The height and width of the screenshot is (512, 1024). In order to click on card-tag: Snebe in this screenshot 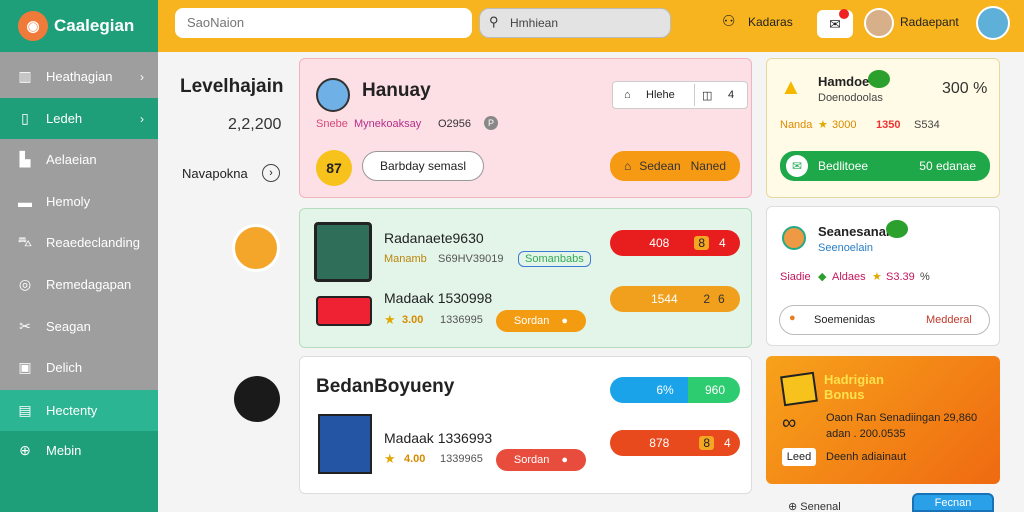, I will do `click(332, 124)`.